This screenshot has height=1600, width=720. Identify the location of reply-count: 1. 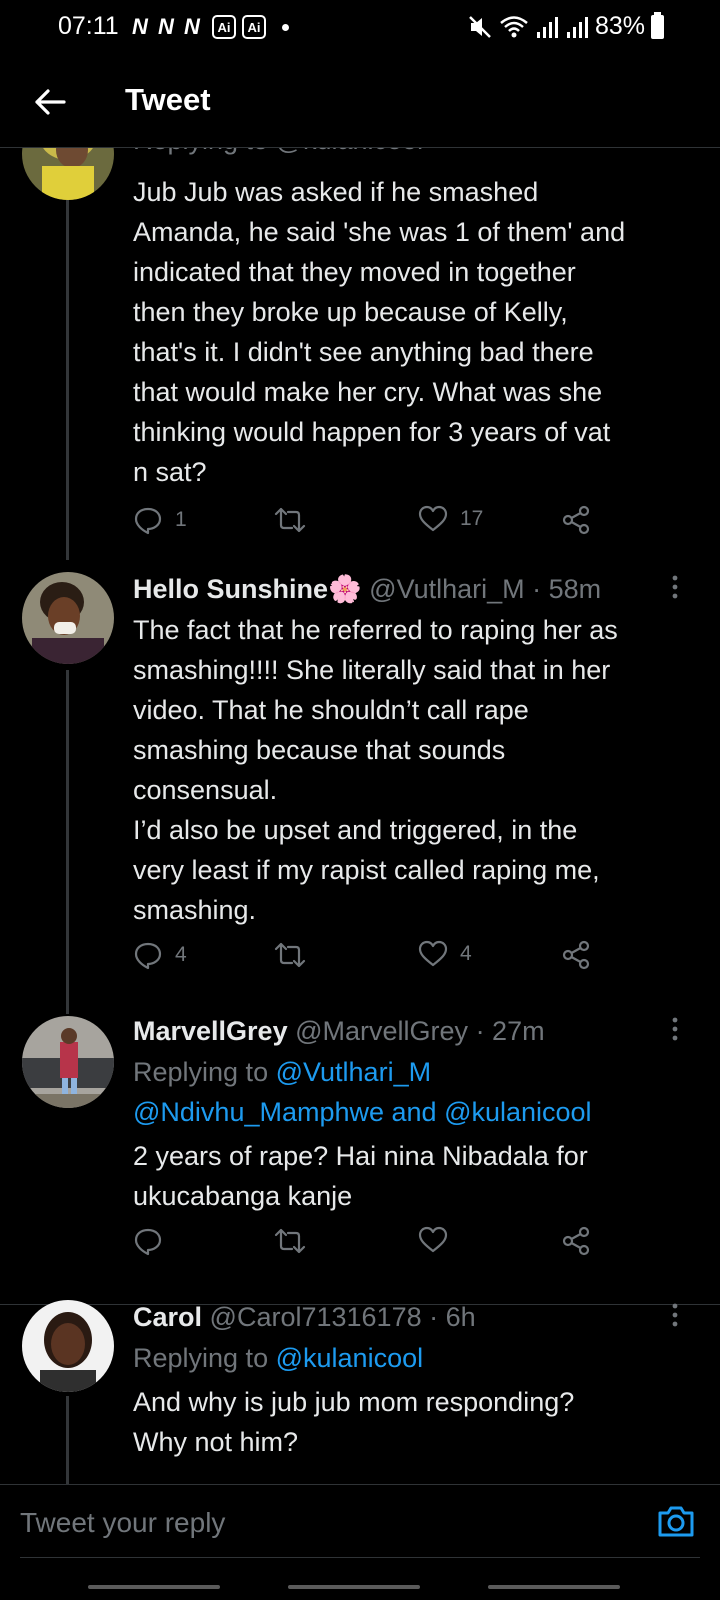
(181, 519).